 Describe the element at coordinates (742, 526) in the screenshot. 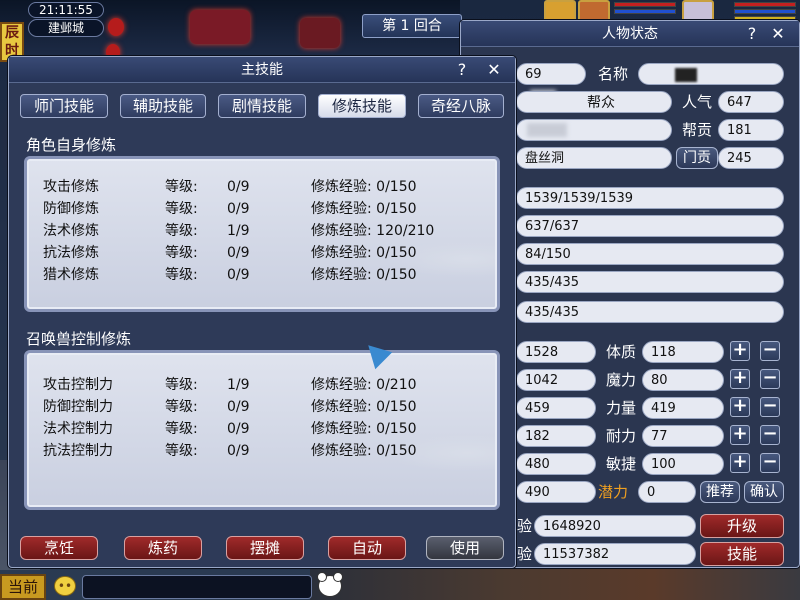

I see `upgrade-button: 升级` at that location.